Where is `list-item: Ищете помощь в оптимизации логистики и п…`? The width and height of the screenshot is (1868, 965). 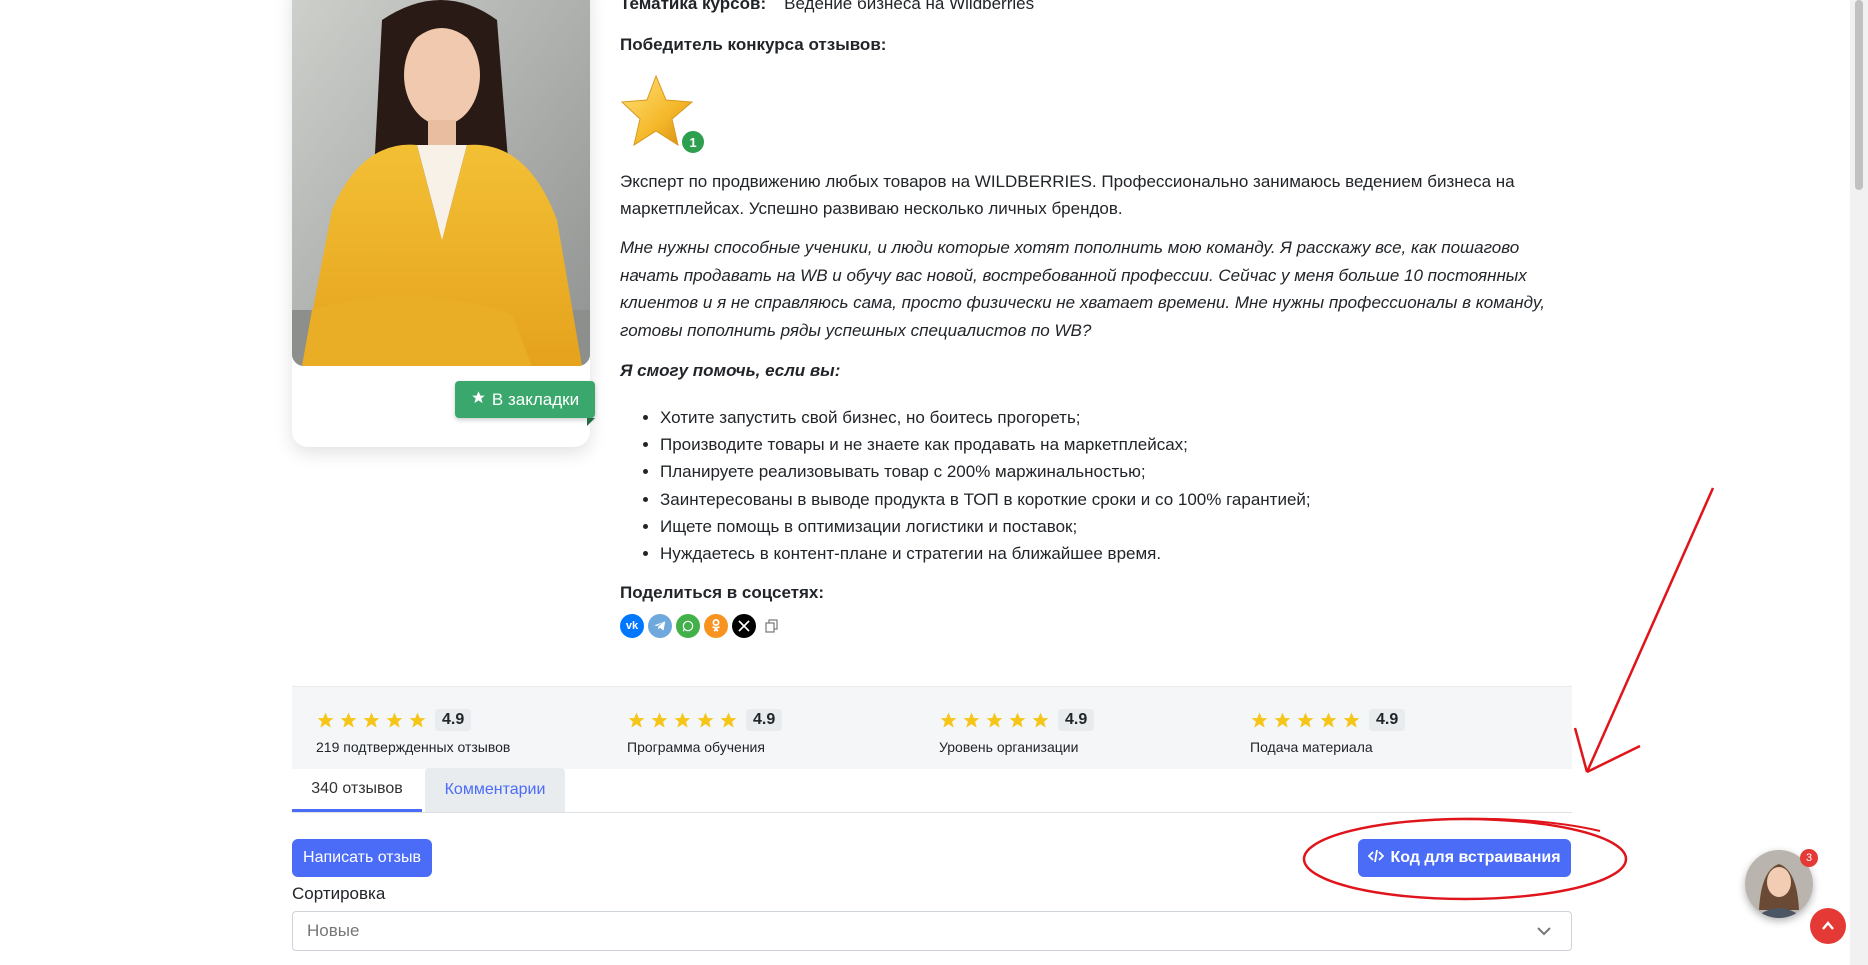 list-item: Ищете помощь в оптимизации логистики и п… is located at coordinates (985, 526).